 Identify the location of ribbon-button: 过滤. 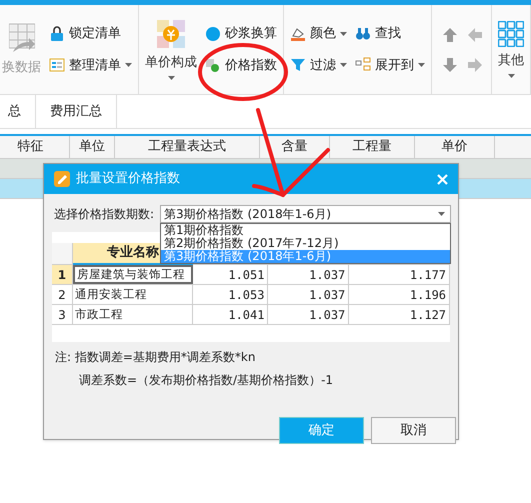
(318, 65).